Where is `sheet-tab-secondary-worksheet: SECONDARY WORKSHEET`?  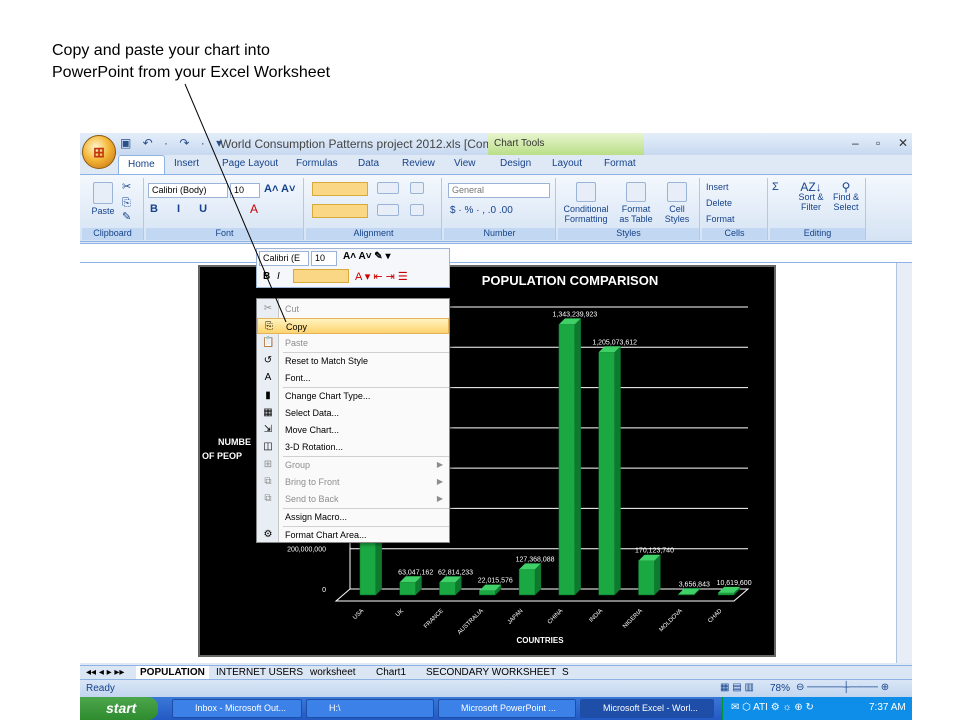 sheet-tab-secondary-worksheet: SECONDARY WORKSHEET is located at coordinates (491, 673).